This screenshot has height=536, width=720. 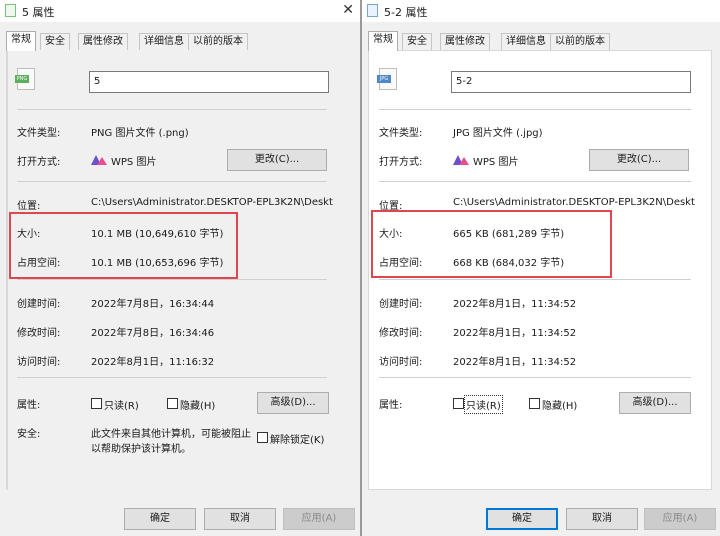 What do you see at coordinates (541, 11) in the screenshot?
I see `title-bar: 5-2 属性` at bounding box center [541, 11].